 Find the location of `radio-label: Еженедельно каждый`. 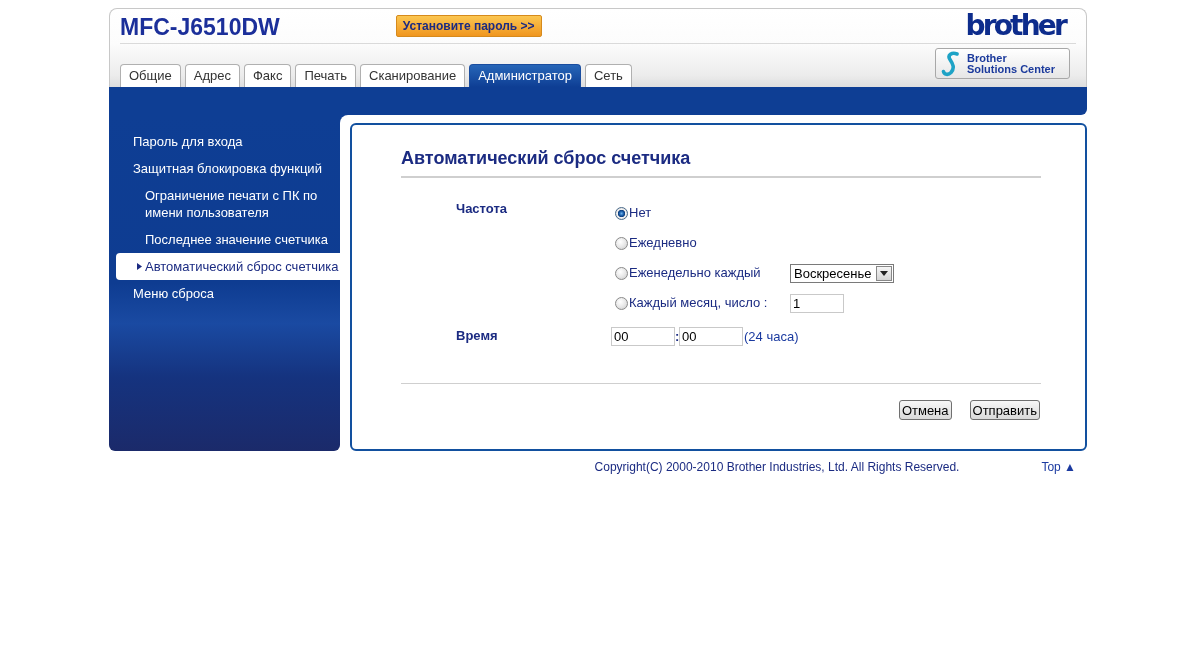

radio-label: Еженедельно каждый is located at coordinates (695, 273).